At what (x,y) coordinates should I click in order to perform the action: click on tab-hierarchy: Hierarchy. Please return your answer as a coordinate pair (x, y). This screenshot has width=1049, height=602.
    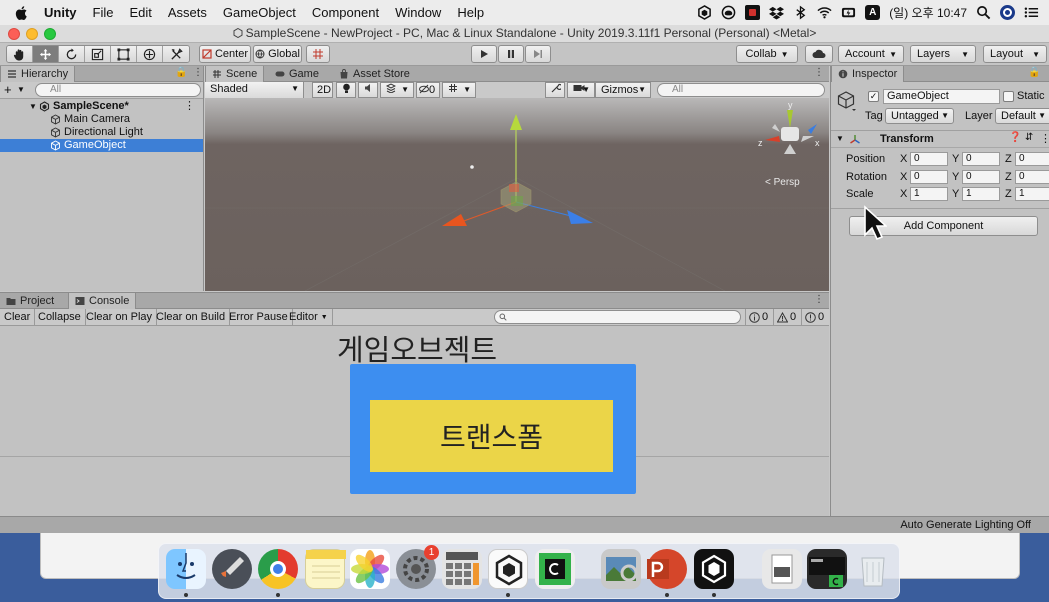
    Looking at the image, I should click on (38, 74).